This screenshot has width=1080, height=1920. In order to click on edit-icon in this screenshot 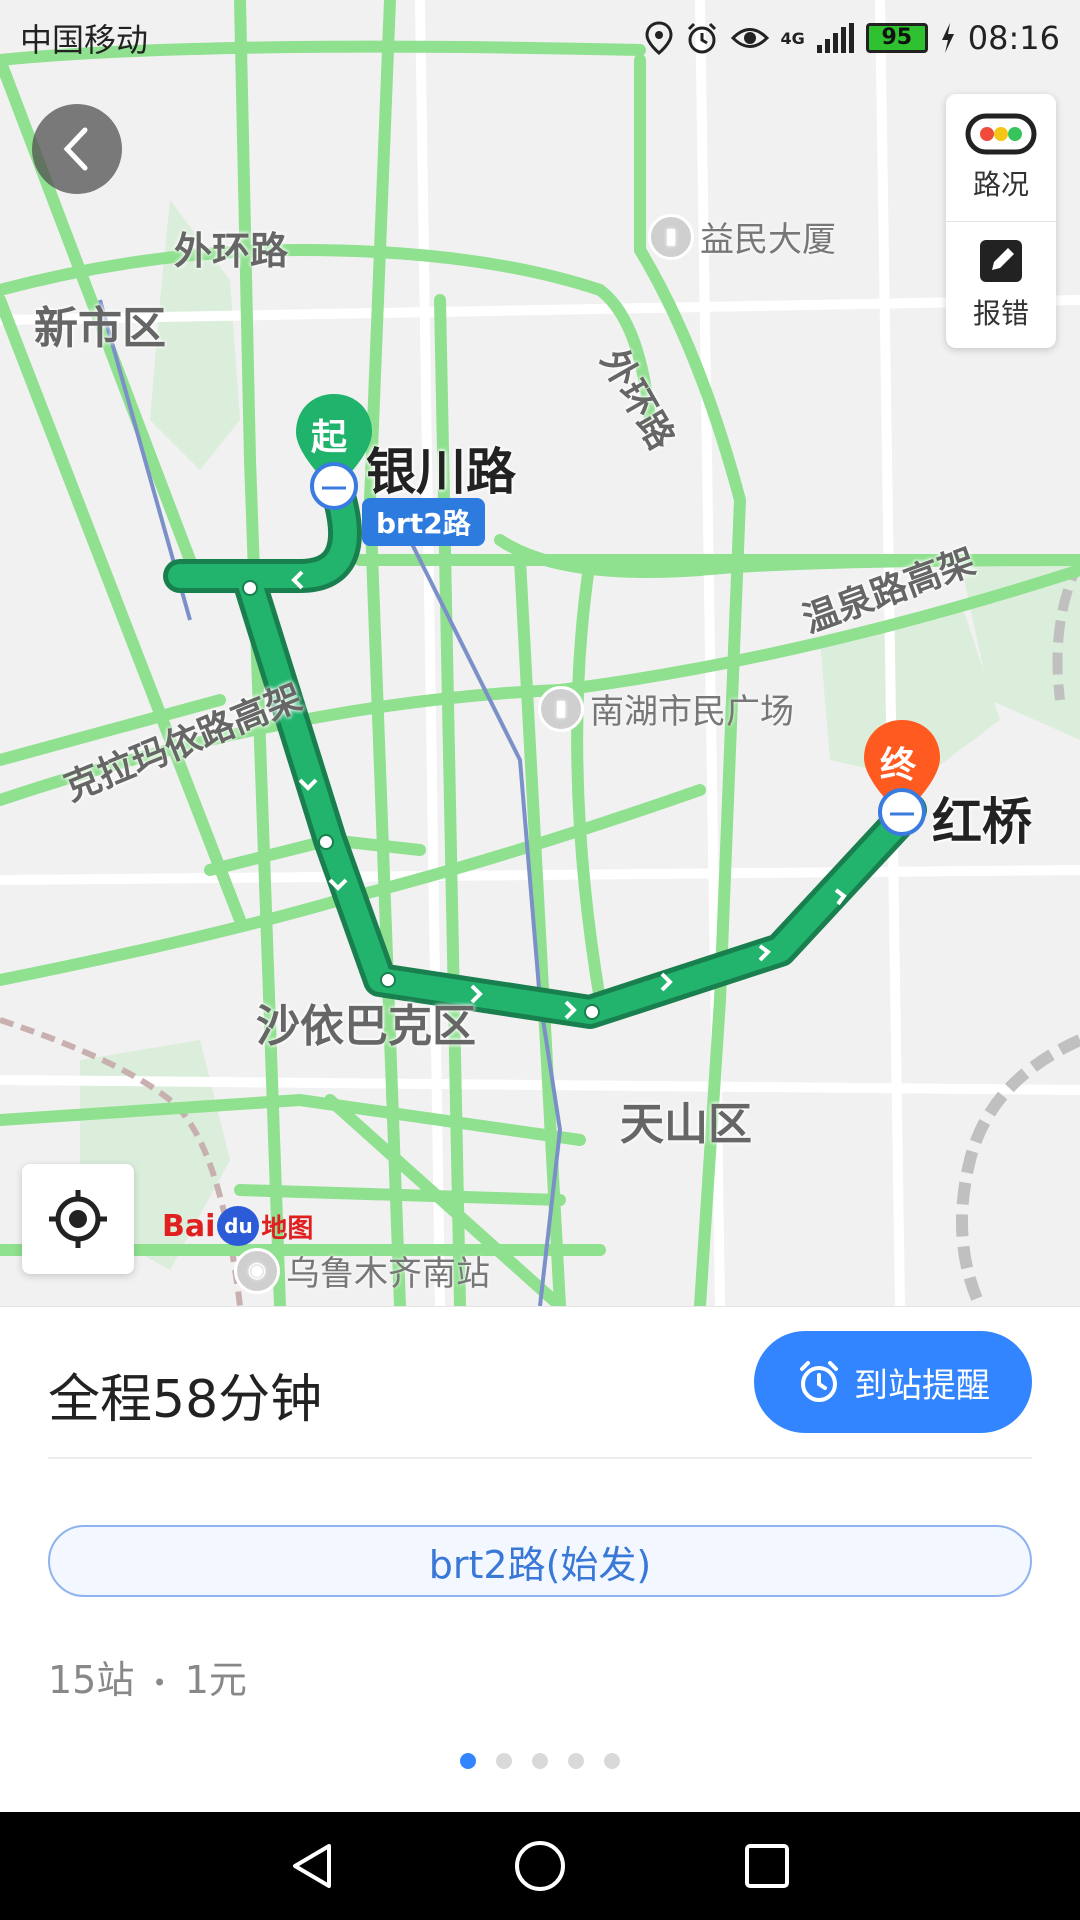, I will do `click(1001, 261)`.